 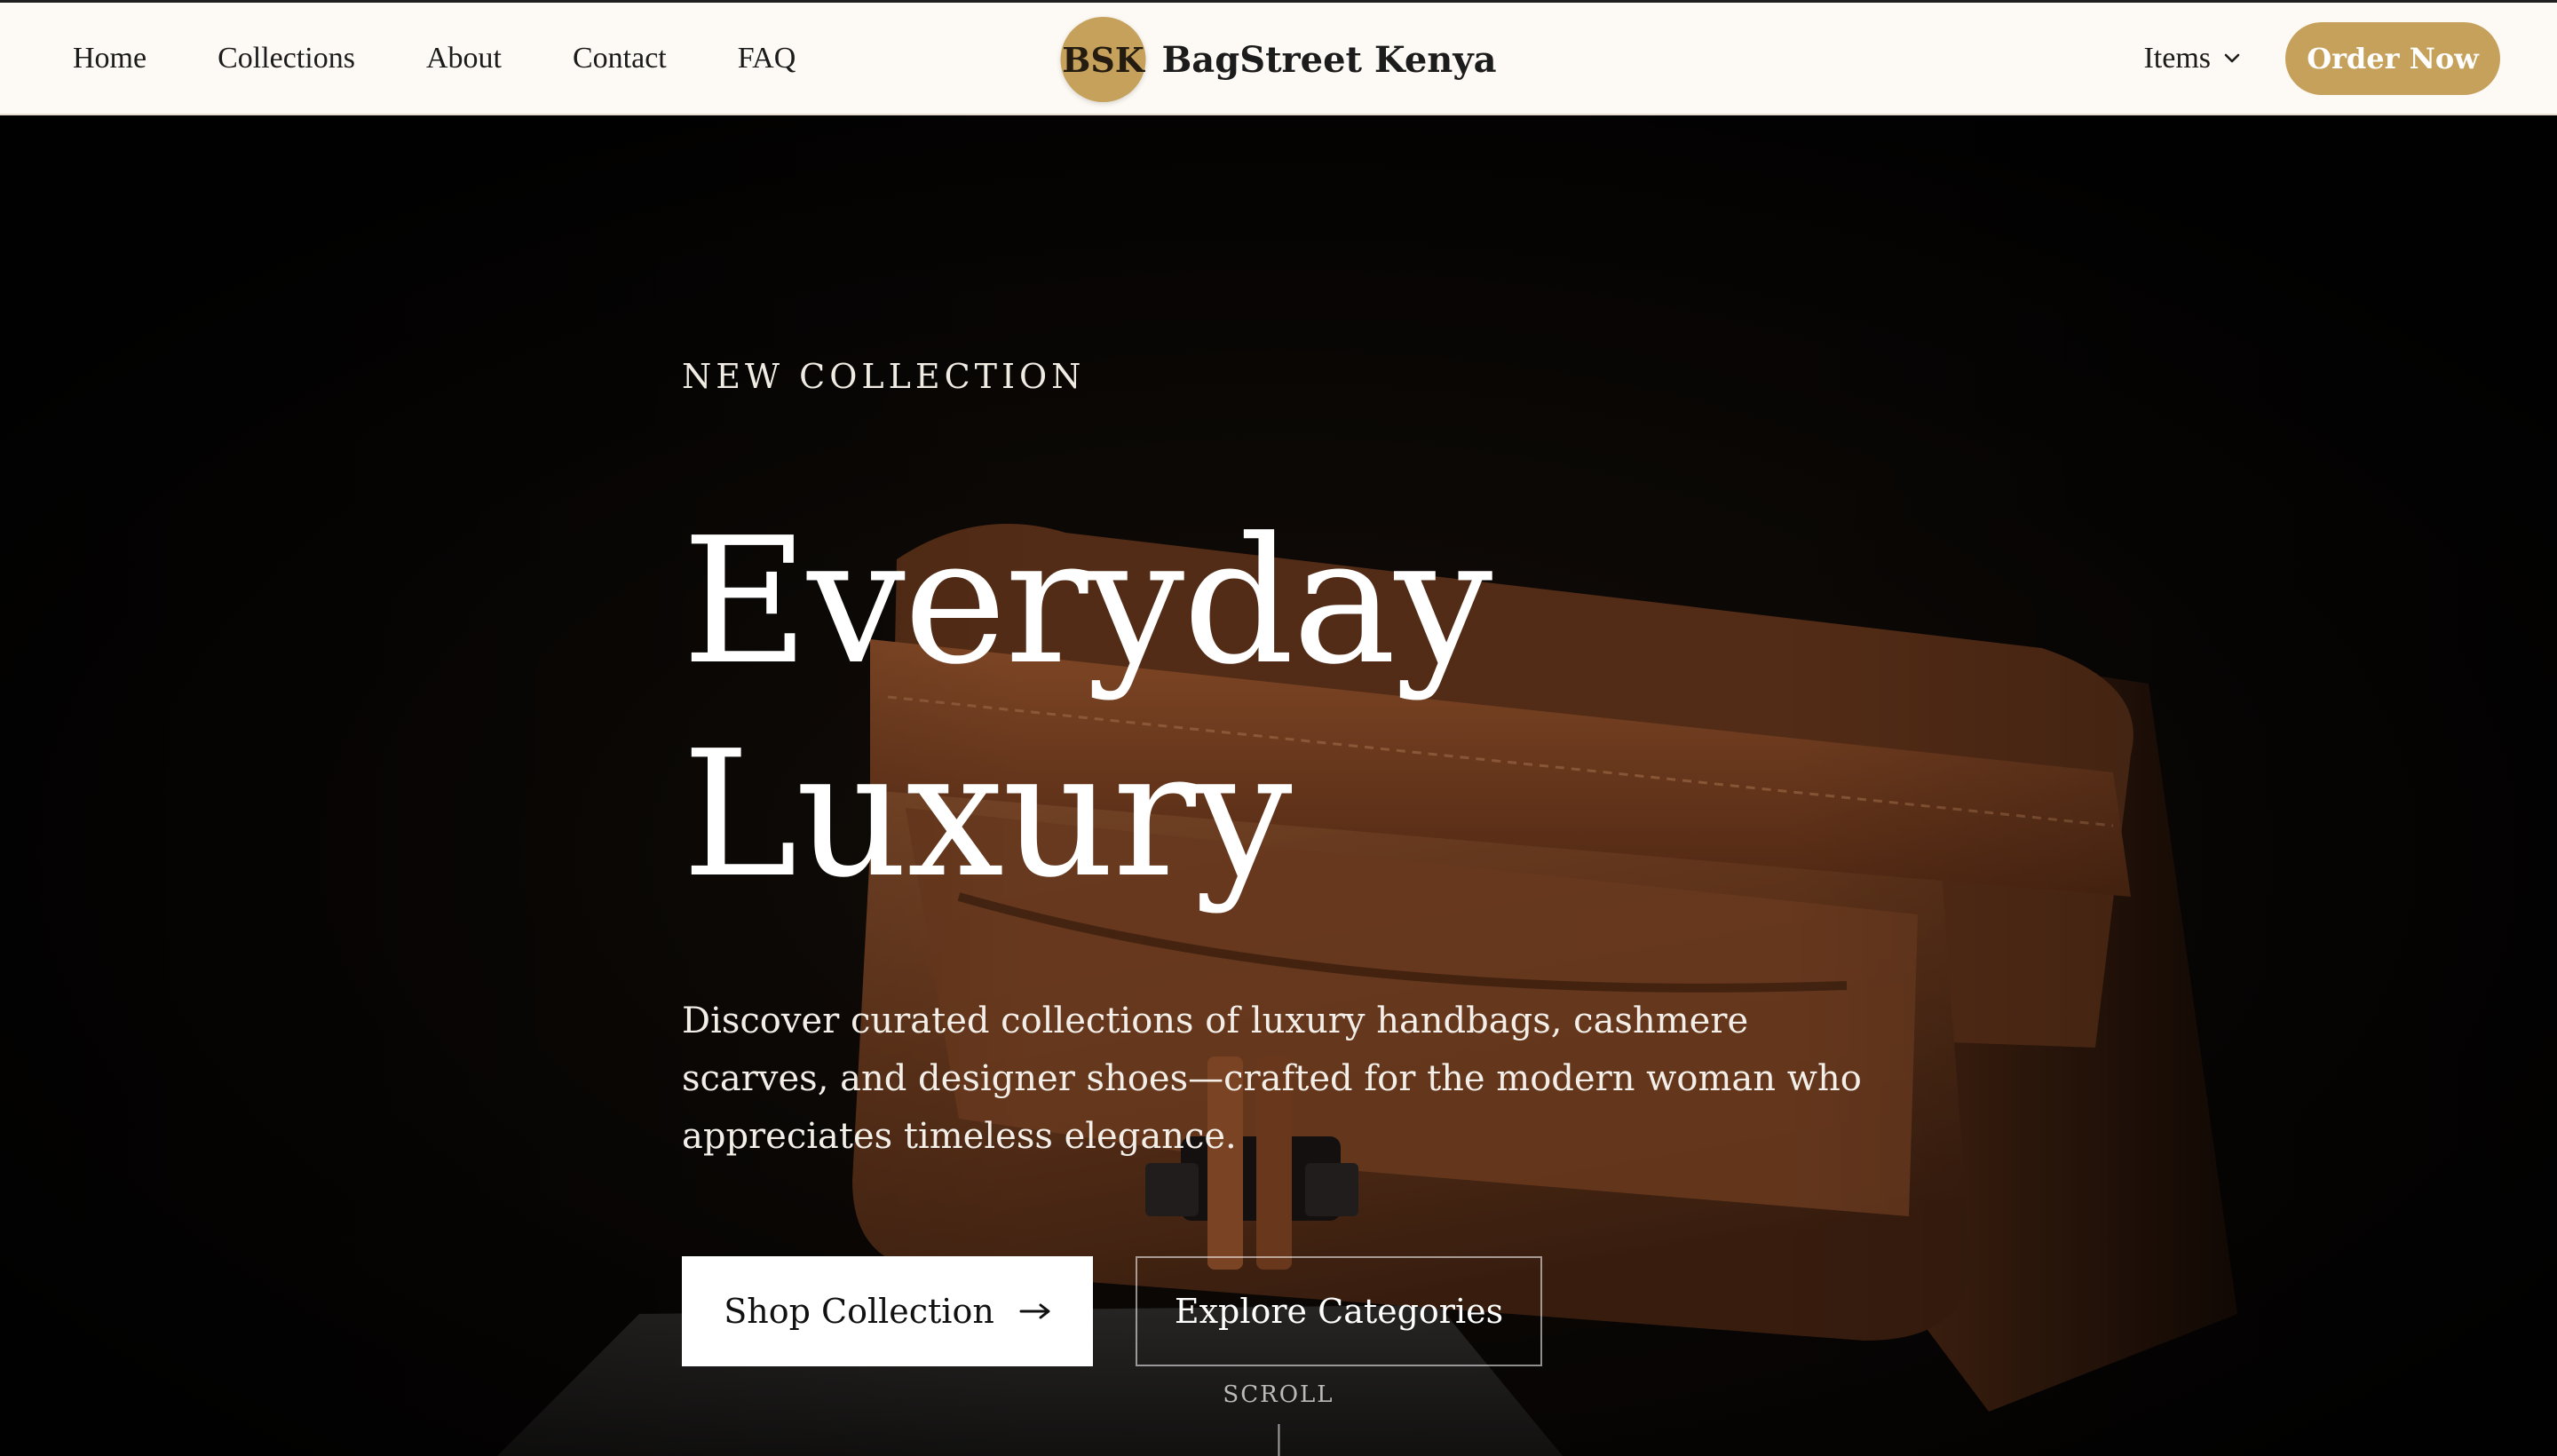 I want to click on nav-link-contact: Contact, so click(x=620, y=58).